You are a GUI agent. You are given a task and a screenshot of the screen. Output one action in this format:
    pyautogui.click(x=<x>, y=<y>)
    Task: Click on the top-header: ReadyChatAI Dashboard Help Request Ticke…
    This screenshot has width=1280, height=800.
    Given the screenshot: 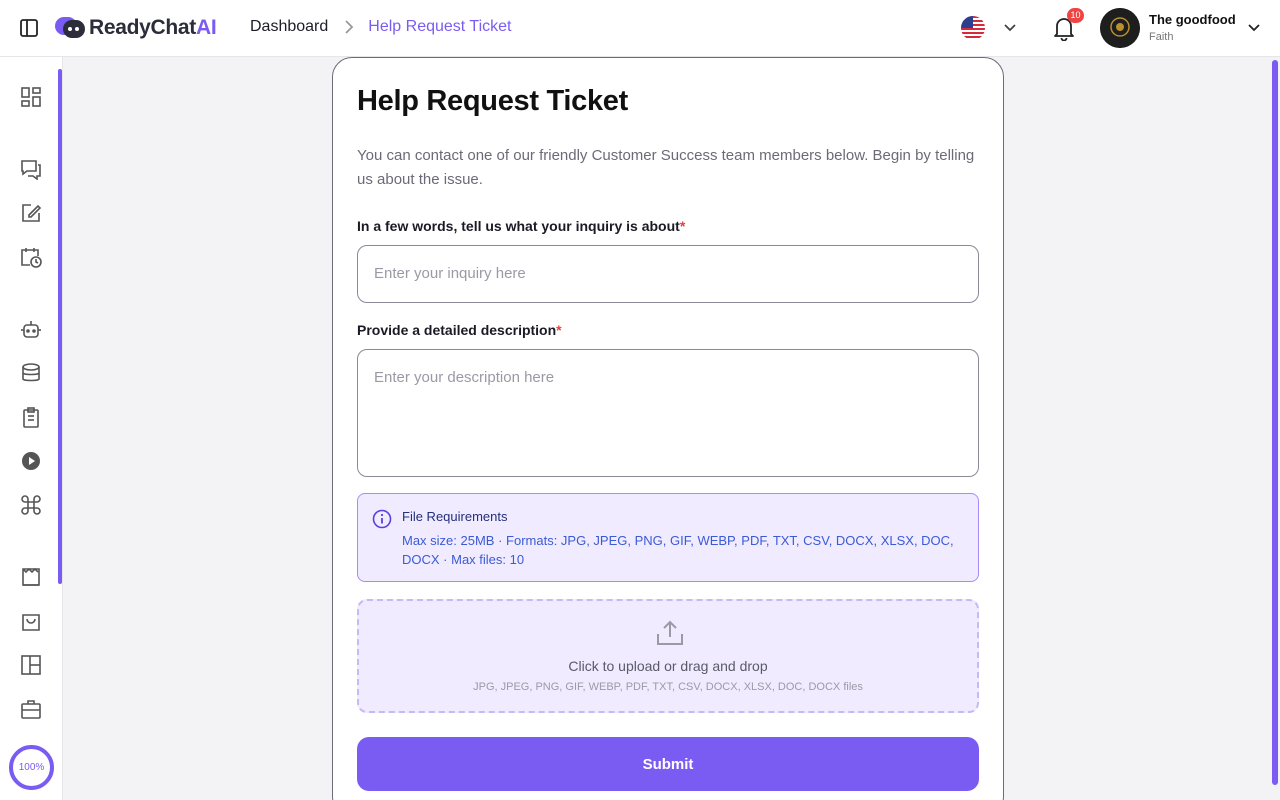 What is the action you would take?
    pyautogui.click(x=640, y=28)
    